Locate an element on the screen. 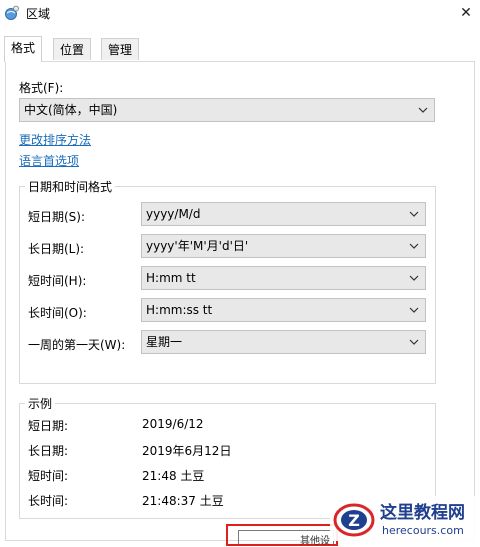  close-icon: ✕ is located at coordinates (466, 13).